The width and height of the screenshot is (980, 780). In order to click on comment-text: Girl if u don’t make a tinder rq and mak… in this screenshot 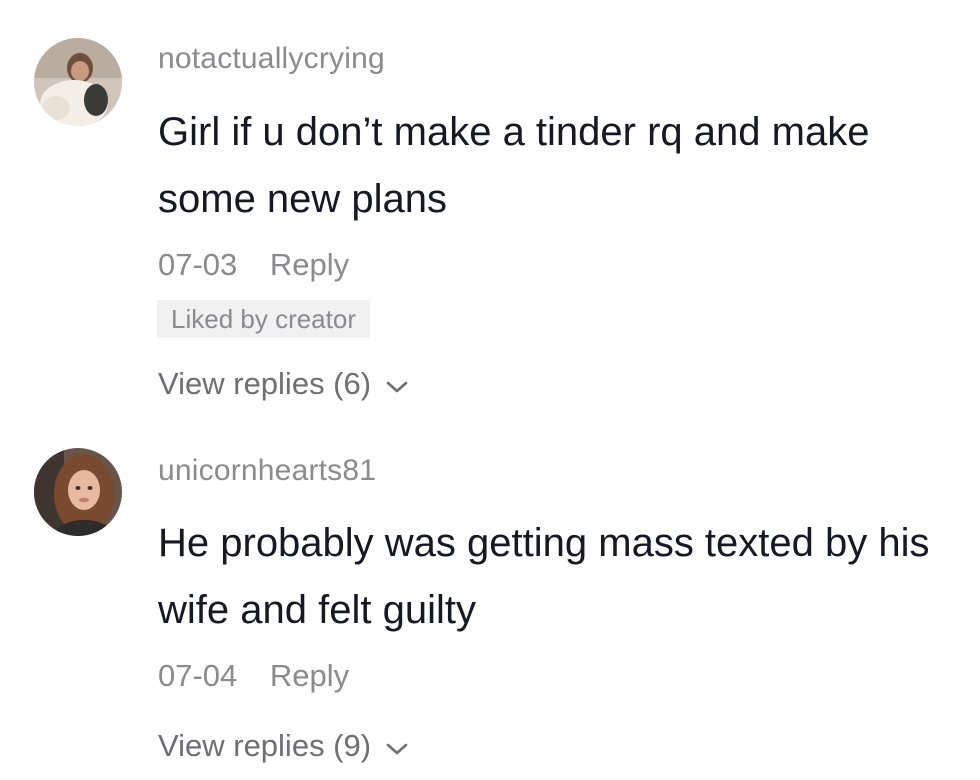, I will do `click(514, 165)`.